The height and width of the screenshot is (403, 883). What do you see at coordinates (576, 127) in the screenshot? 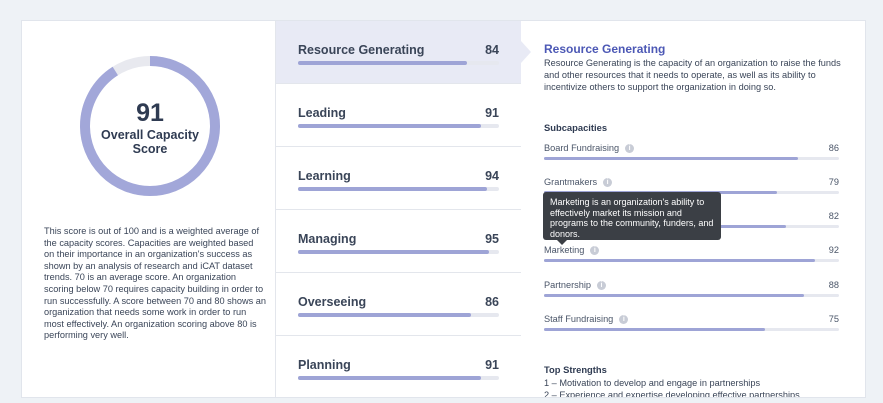
I see `subcapacities-heading: Subcapacities` at bounding box center [576, 127].